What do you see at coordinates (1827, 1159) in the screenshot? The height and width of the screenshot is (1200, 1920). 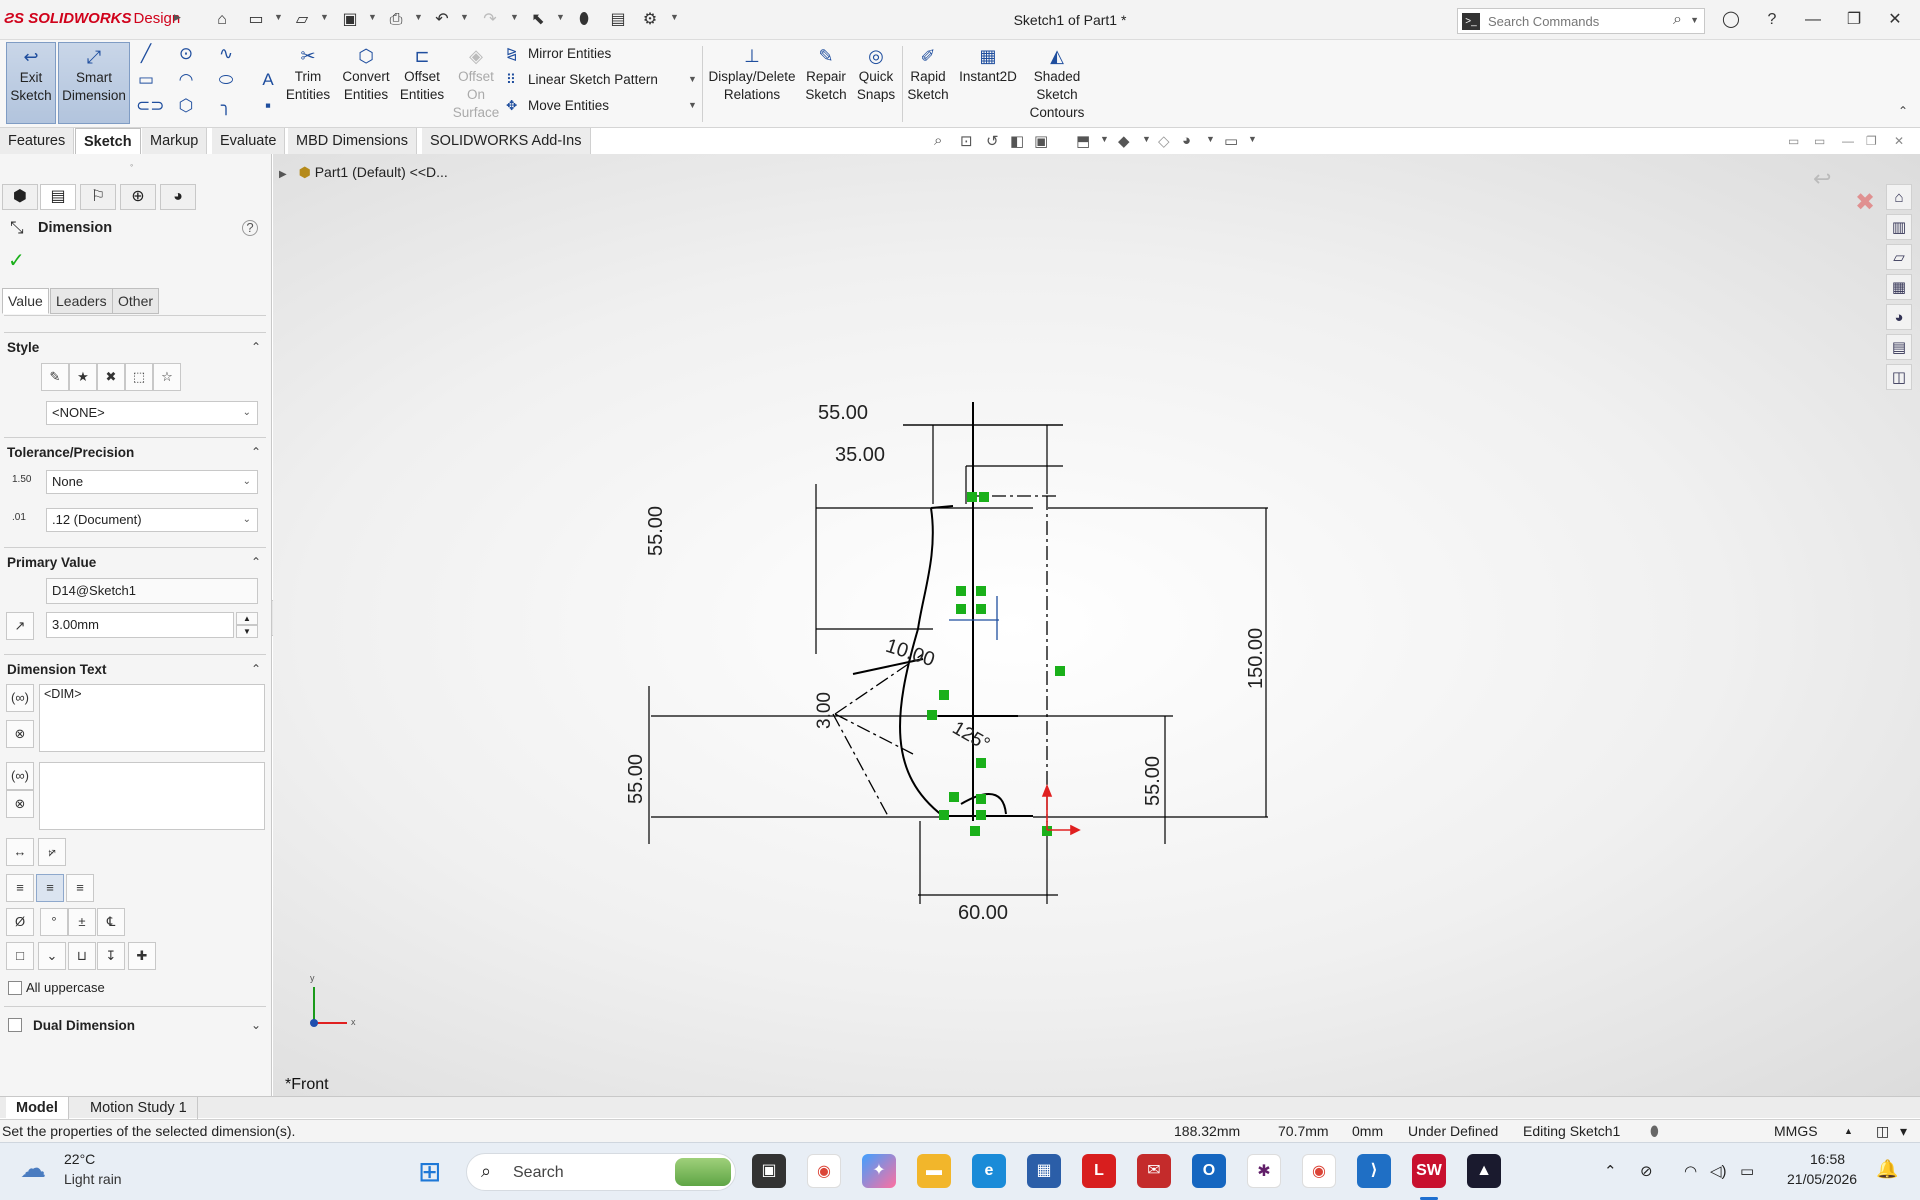 I see `clock-time: 16:58` at bounding box center [1827, 1159].